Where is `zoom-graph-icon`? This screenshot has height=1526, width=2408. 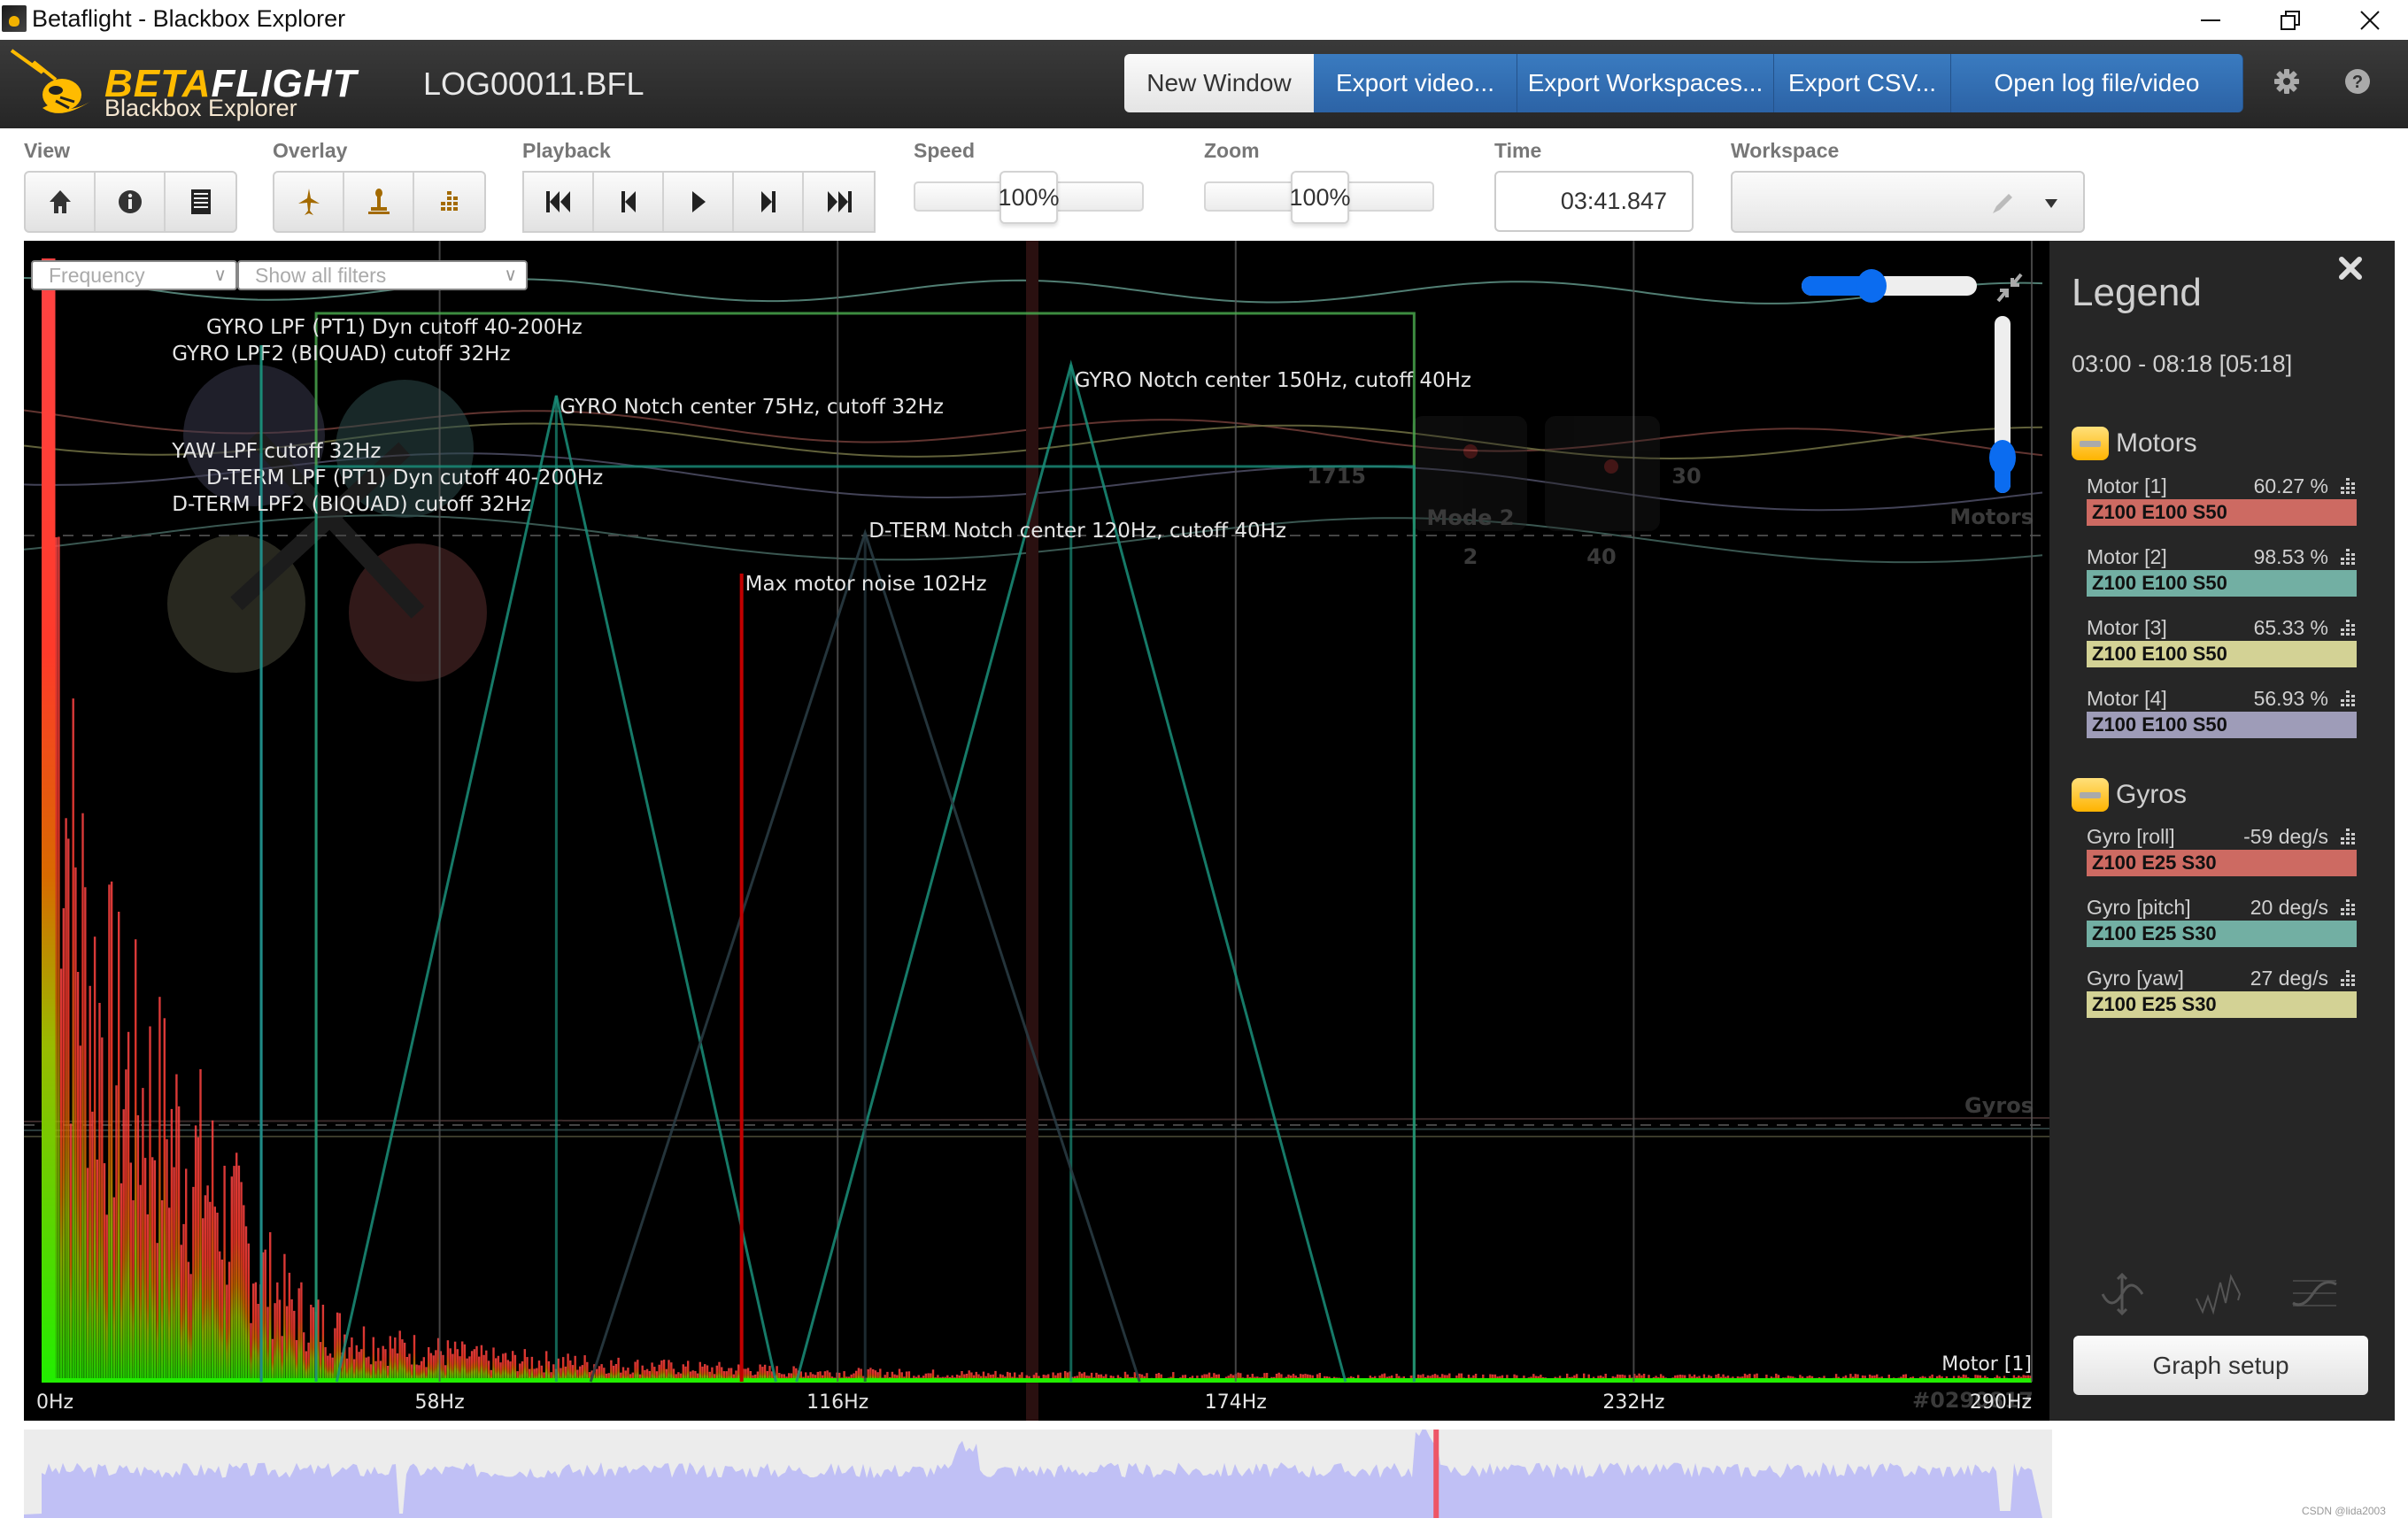 zoom-graph-icon is located at coordinates (2122, 1294).